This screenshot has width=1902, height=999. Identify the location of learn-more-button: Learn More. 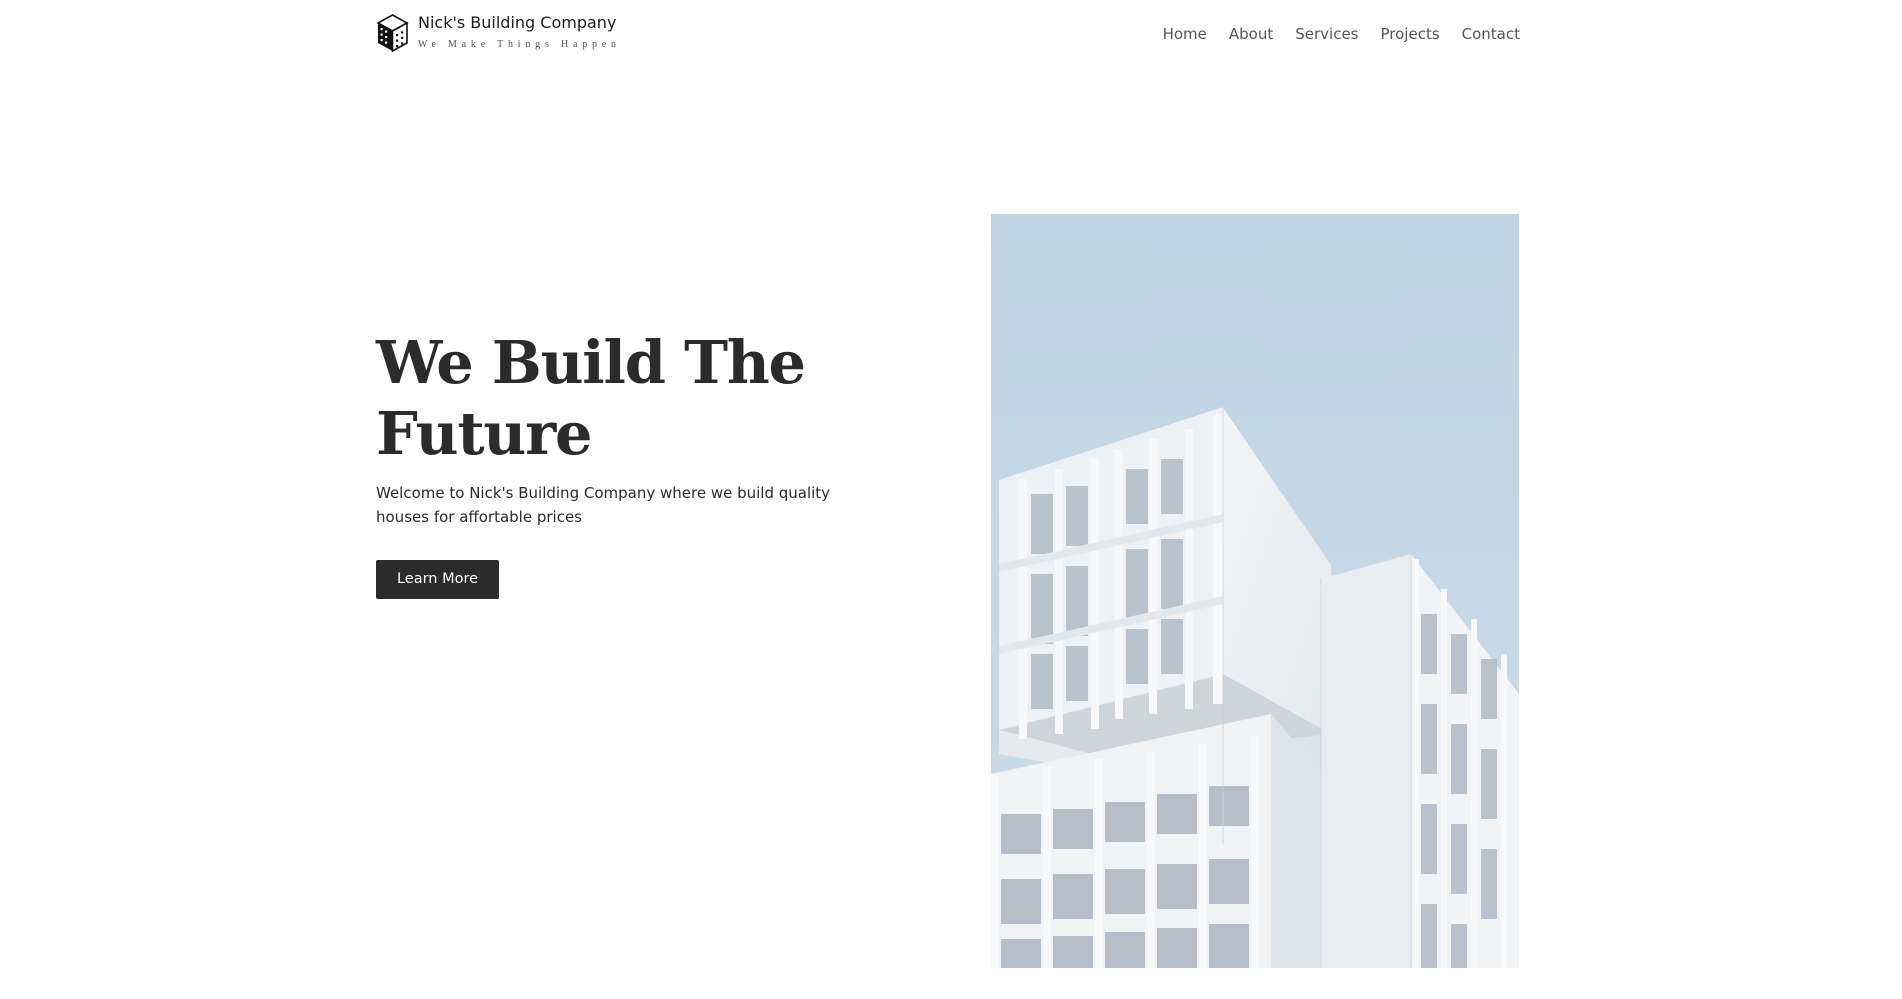
(437, 579).